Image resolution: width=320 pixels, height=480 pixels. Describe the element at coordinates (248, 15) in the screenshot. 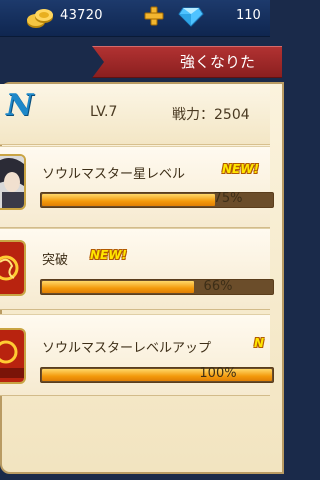

I see `gem-count: 110` at that location.